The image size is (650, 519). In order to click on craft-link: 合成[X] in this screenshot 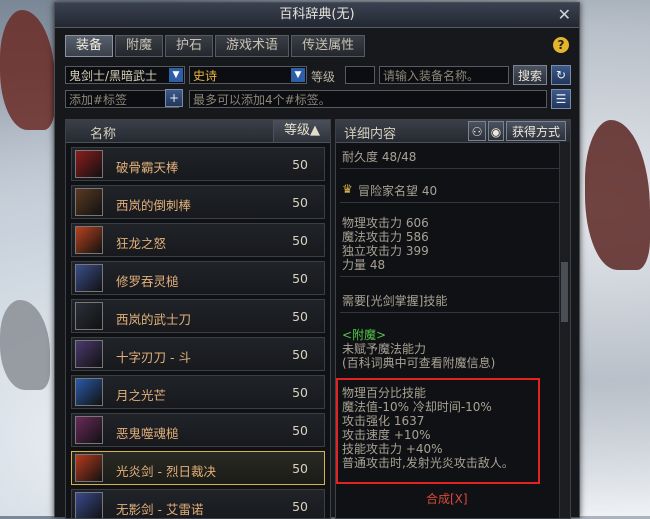, I will do `click(447, 498)`.